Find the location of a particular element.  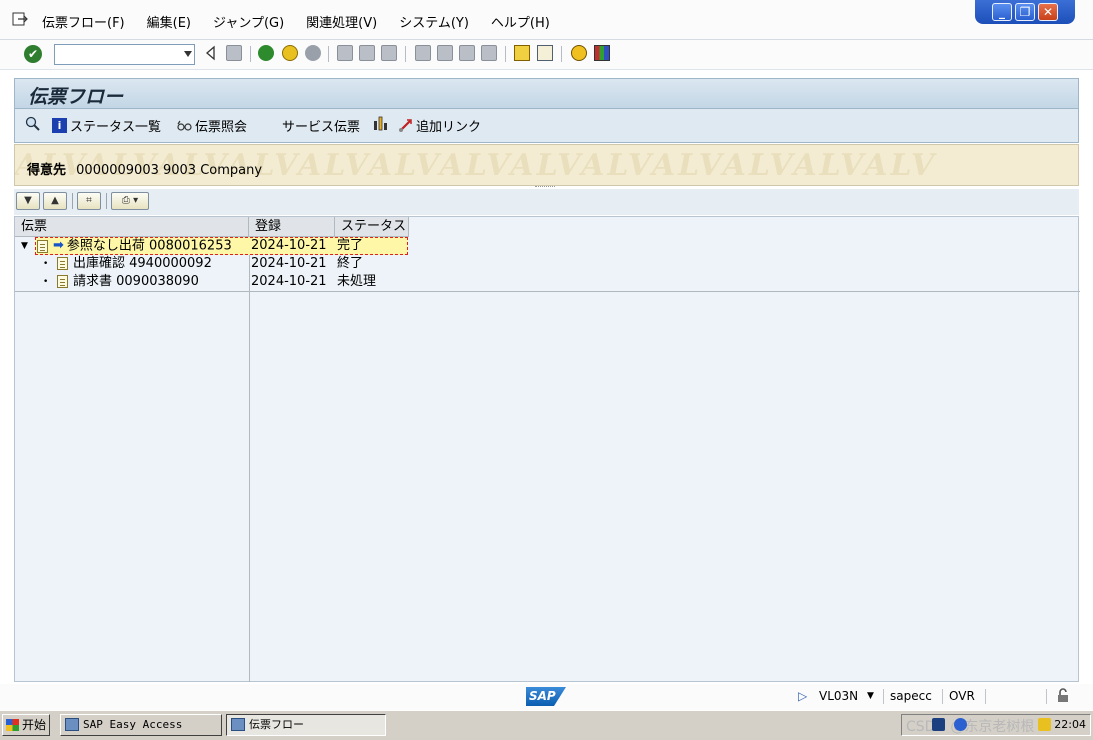

tree-row: • 請求書 0090038090 2024-10-21 未処理 is located at coordinates (547, 282).